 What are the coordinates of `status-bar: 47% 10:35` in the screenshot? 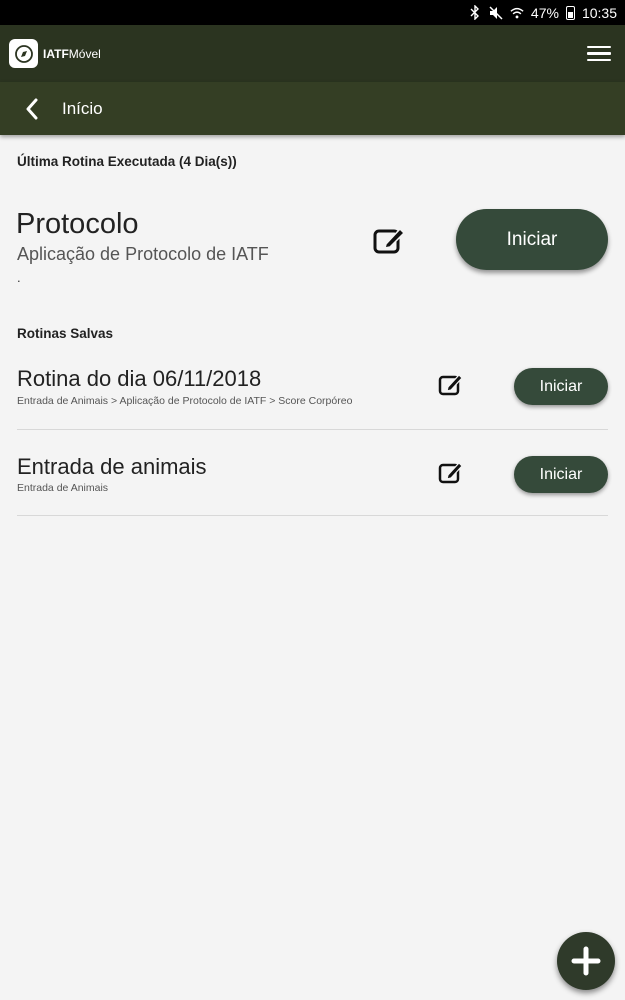 It's located at (312, 12).